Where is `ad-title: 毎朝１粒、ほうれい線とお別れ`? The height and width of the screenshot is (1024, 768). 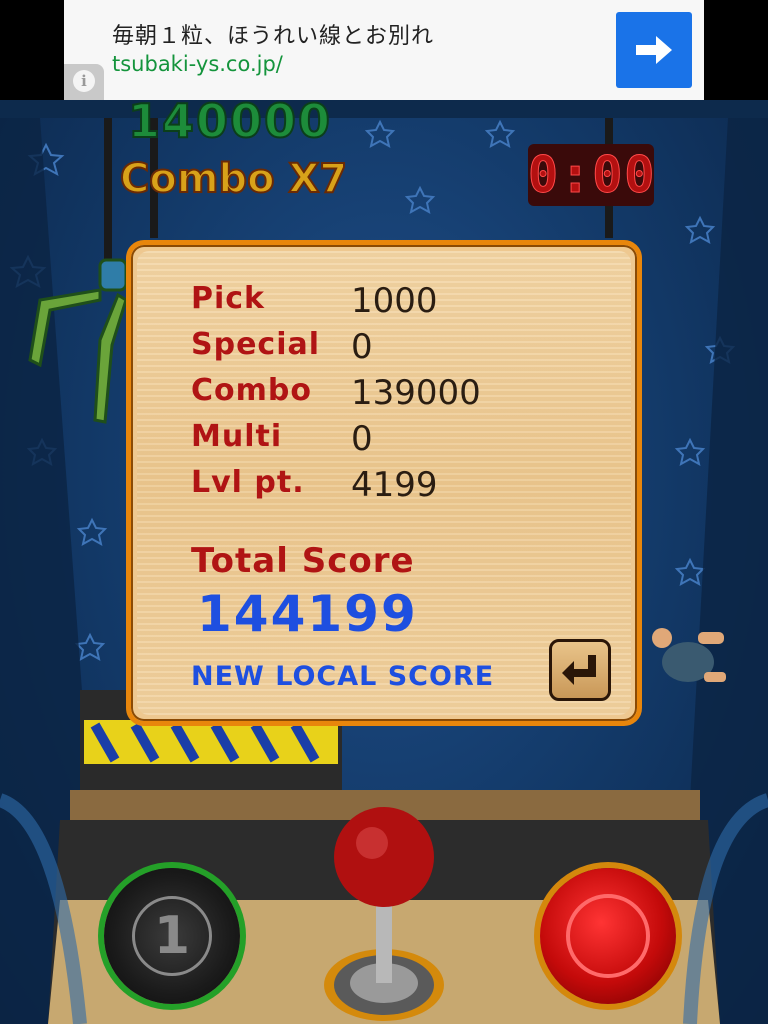 ad-title: 毎朝１粒、ほうれい線とお別れ is located at coordinates (273, 34).